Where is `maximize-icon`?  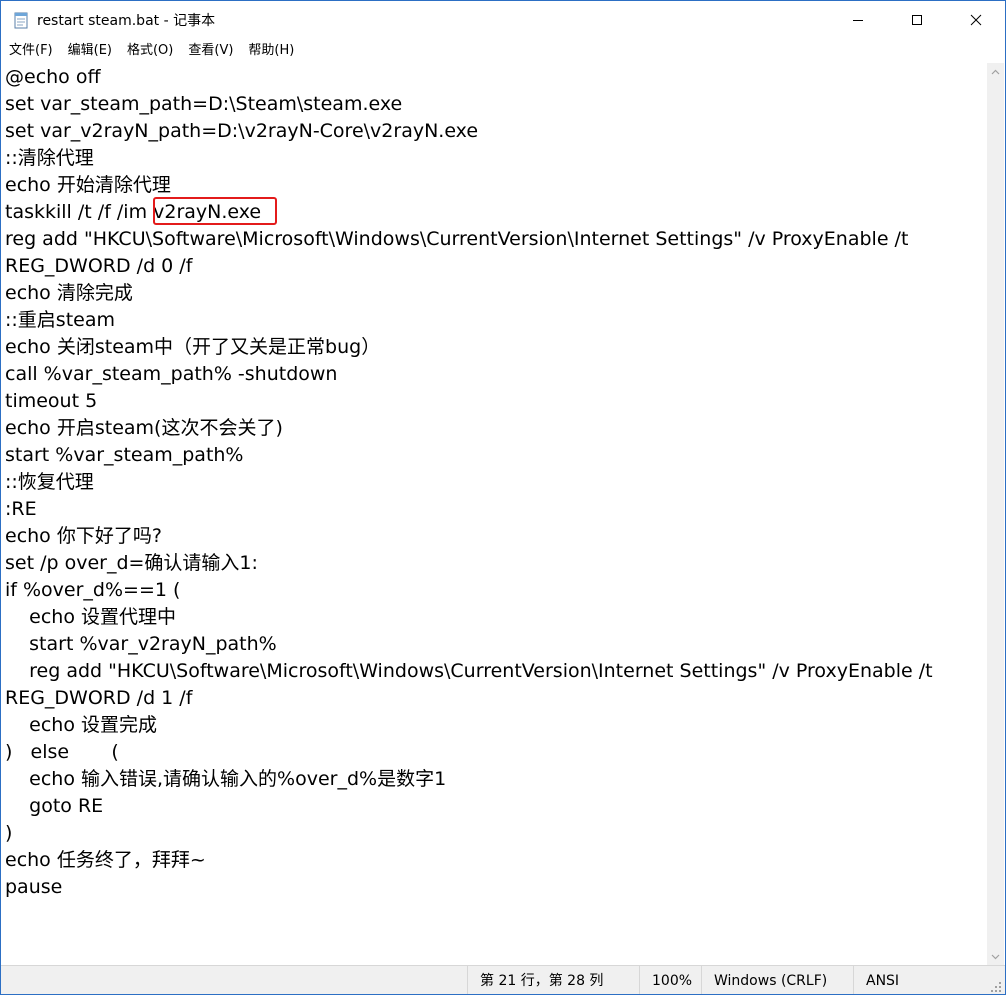
maximize-icon is located at coordinates (916, 19).